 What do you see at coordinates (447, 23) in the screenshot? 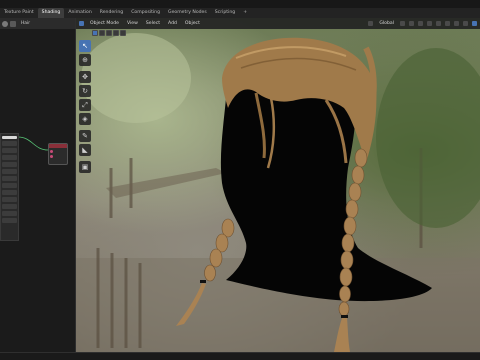
I see `overlay-icon` at bounding box center [447, 23].